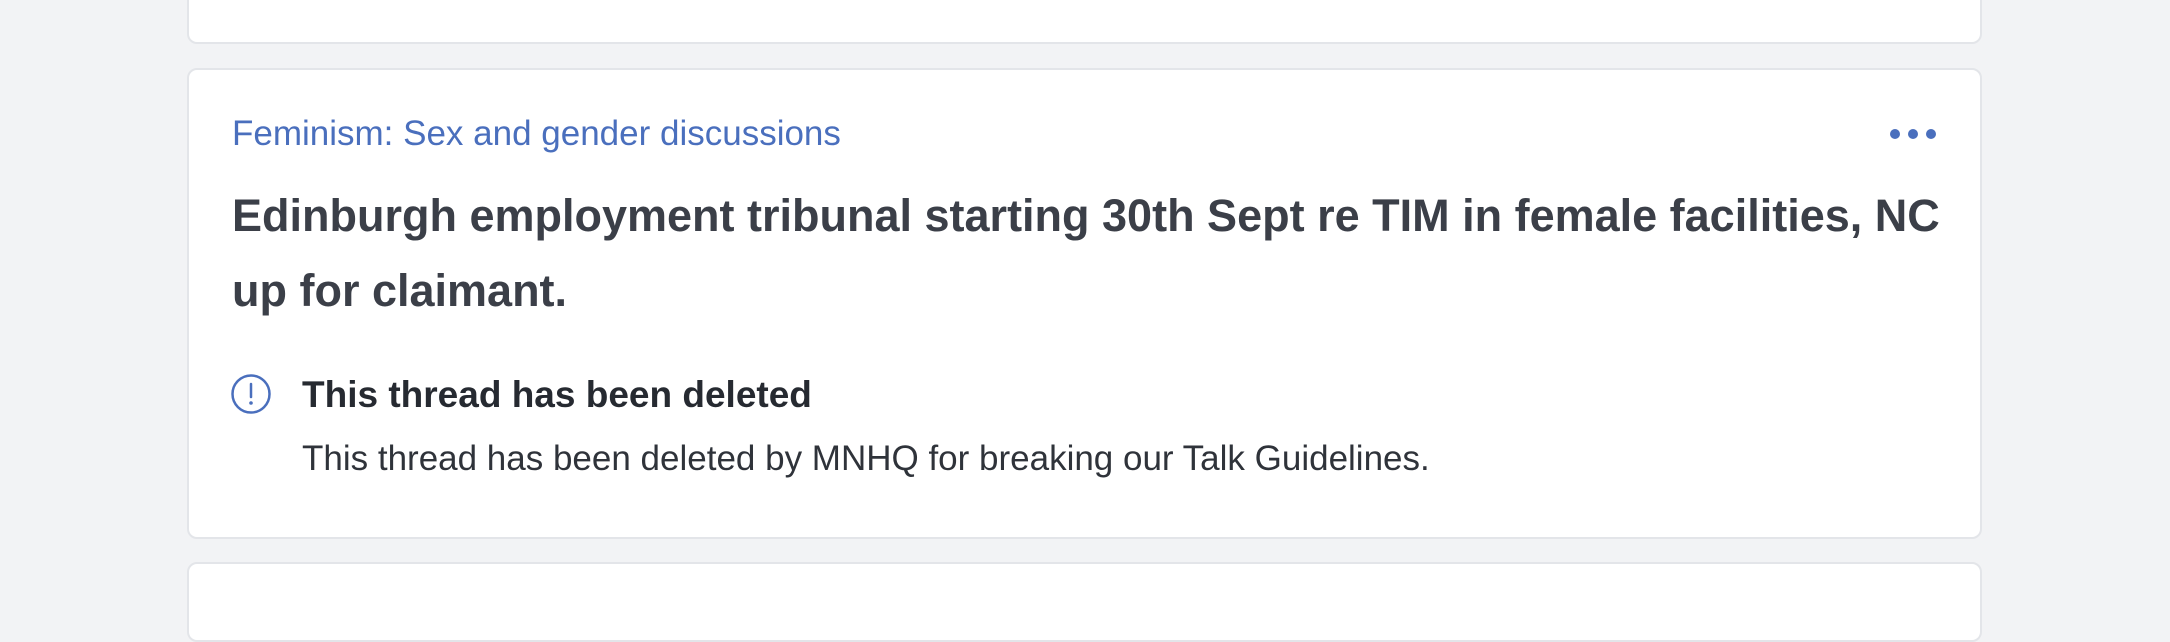 Image resolution: width=2170 pixels, height=642 pixels. I want to click on previous-thread-card, so click(1084, 22).